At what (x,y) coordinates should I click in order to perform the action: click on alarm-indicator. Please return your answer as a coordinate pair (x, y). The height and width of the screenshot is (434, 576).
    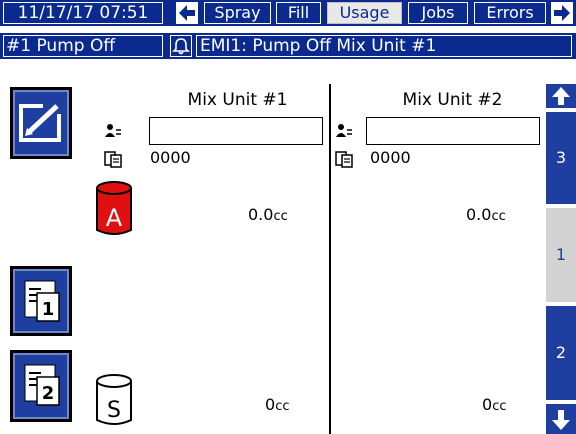
    Looking at the image, I should click on (181, 46).